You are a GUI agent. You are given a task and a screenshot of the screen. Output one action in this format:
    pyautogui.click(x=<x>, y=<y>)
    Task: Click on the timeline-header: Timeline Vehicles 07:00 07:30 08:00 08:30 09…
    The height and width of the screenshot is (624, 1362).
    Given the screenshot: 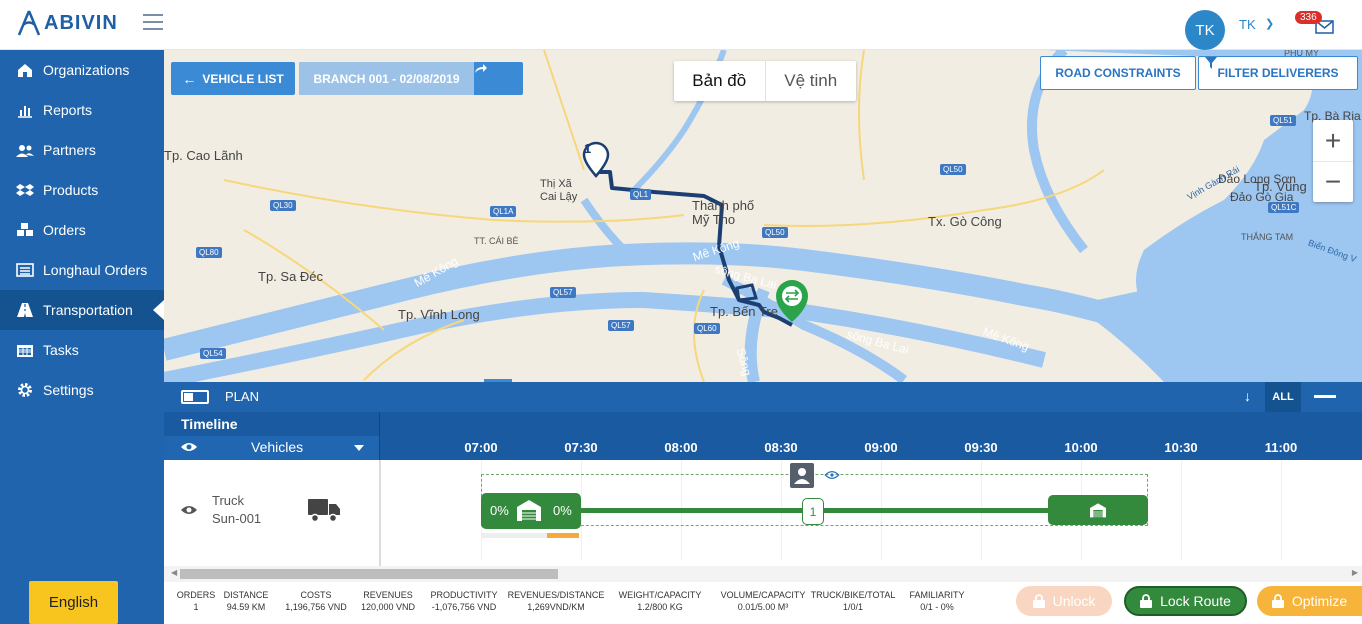 What is the action you would take?
    pyautogui.click(x=763, y=436)
    